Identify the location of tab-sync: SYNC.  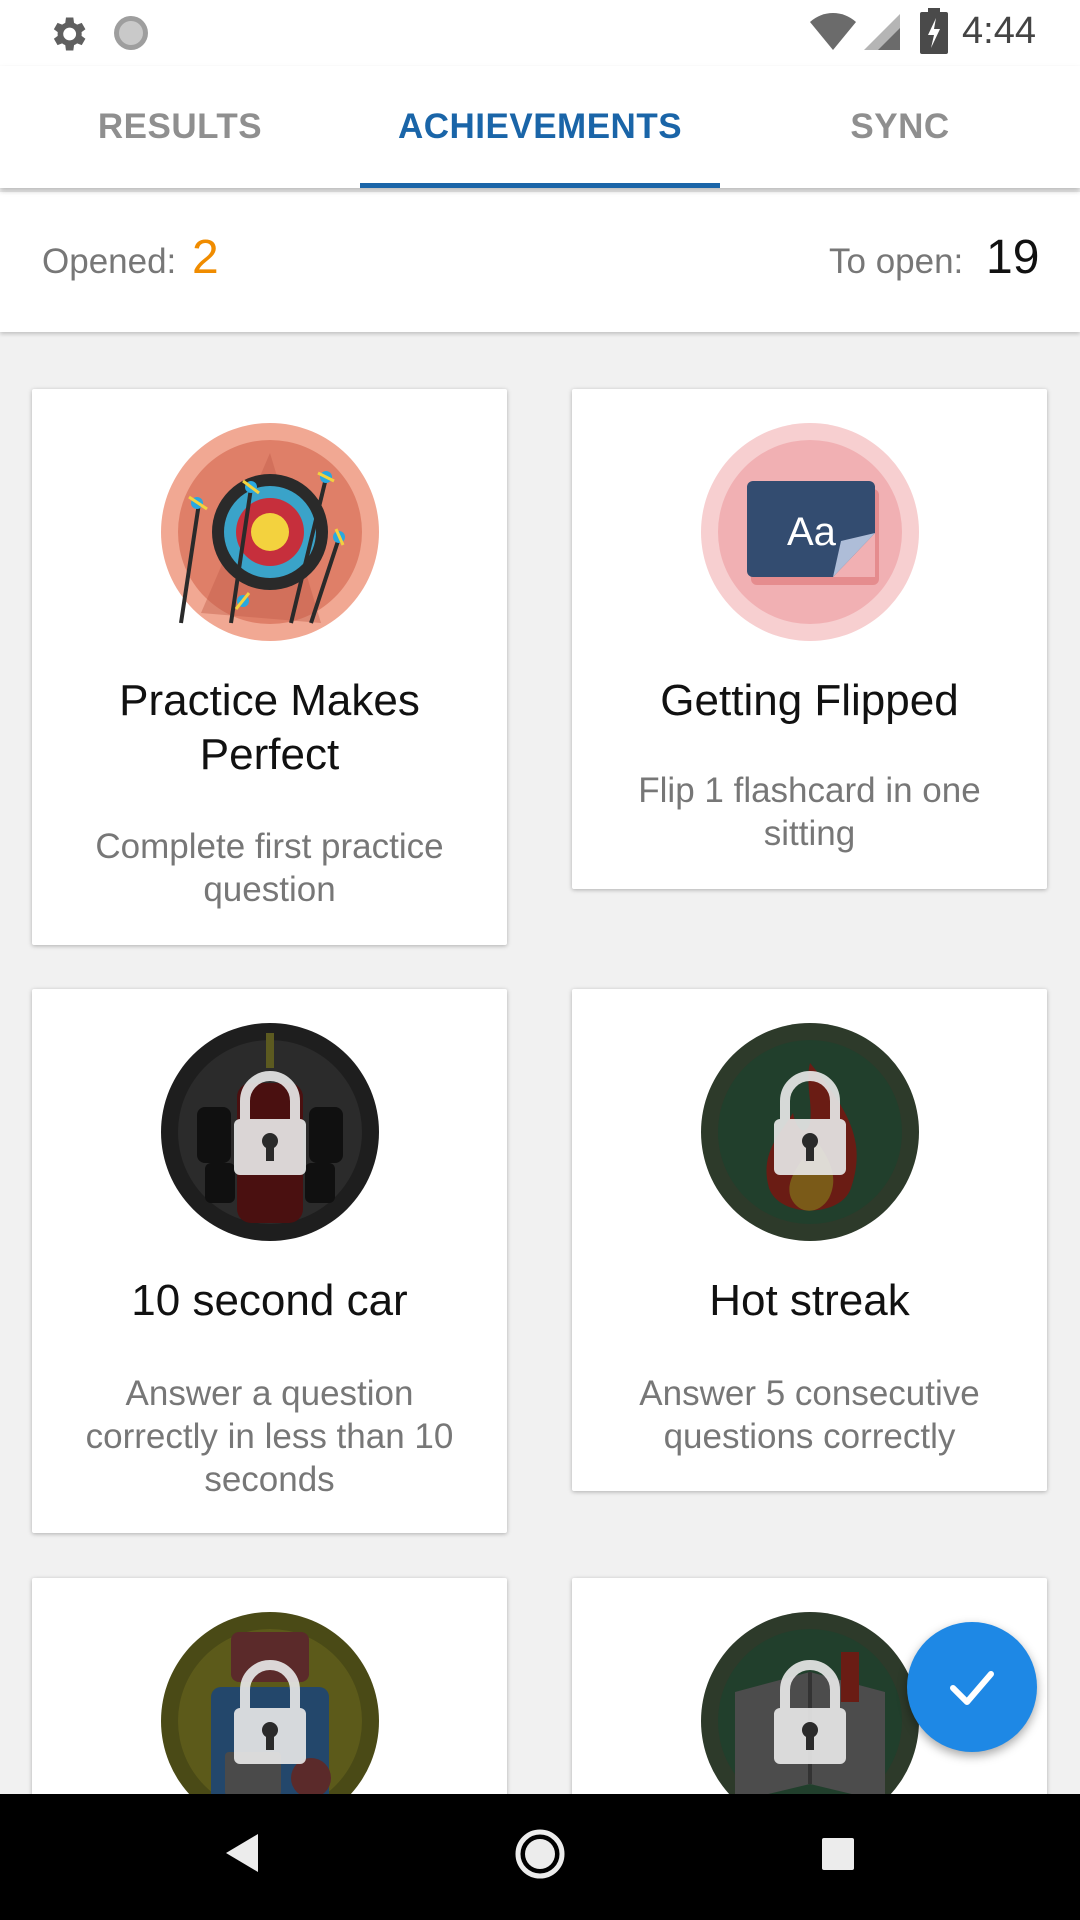
(900, 127).